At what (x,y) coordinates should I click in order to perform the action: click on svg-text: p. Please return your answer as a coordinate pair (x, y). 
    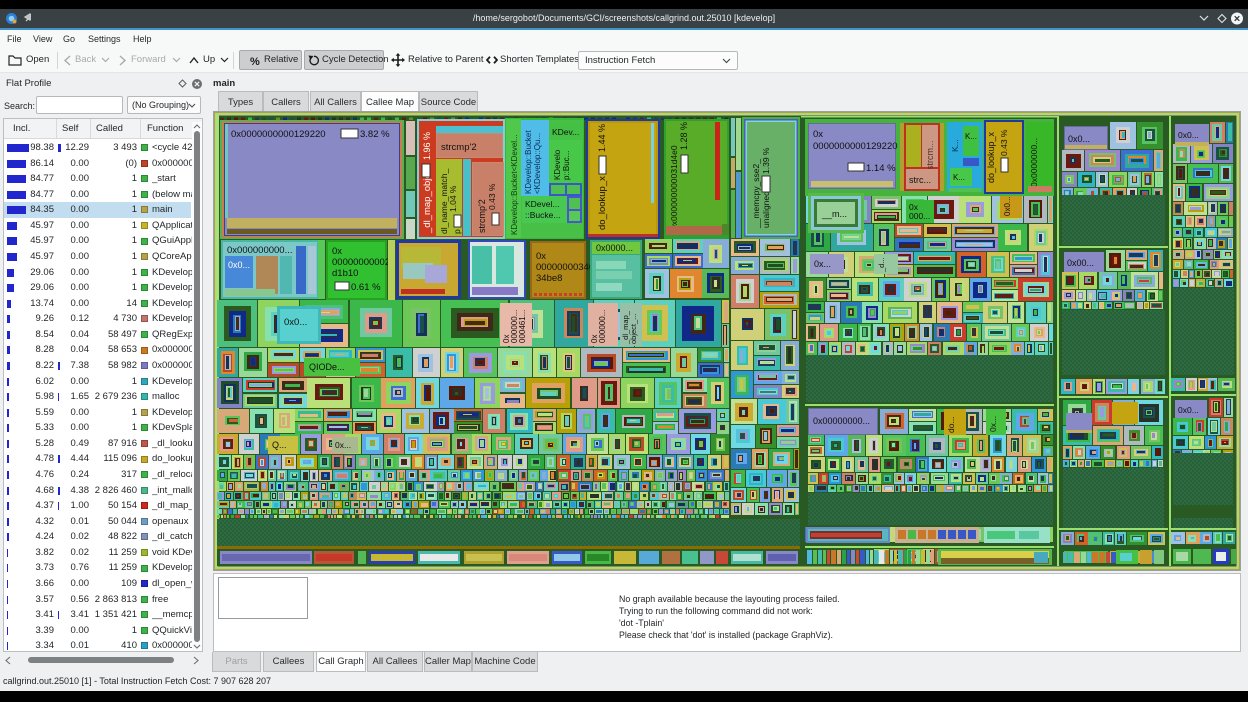
    Looking at the image, I should click on (457, 231).